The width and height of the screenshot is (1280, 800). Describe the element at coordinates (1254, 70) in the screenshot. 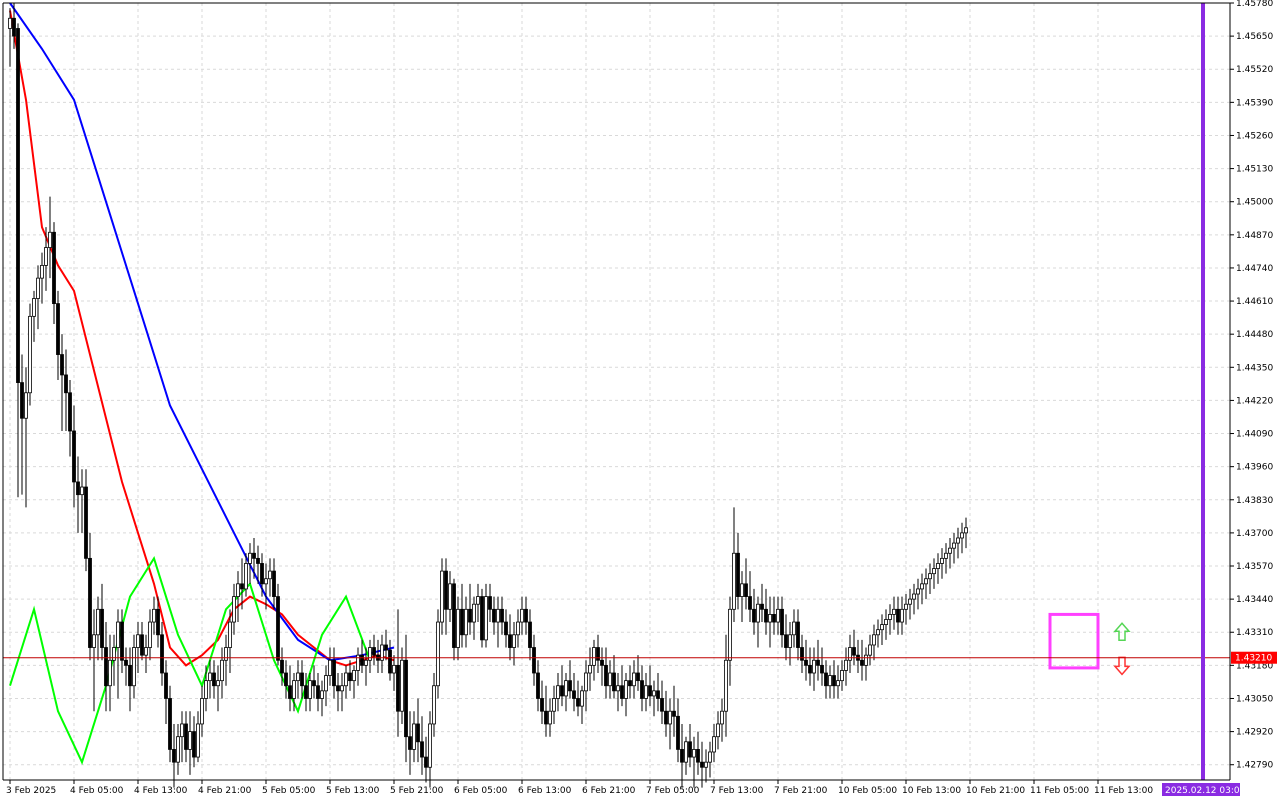

I see `y-tick-label: 1.45520` at that location.